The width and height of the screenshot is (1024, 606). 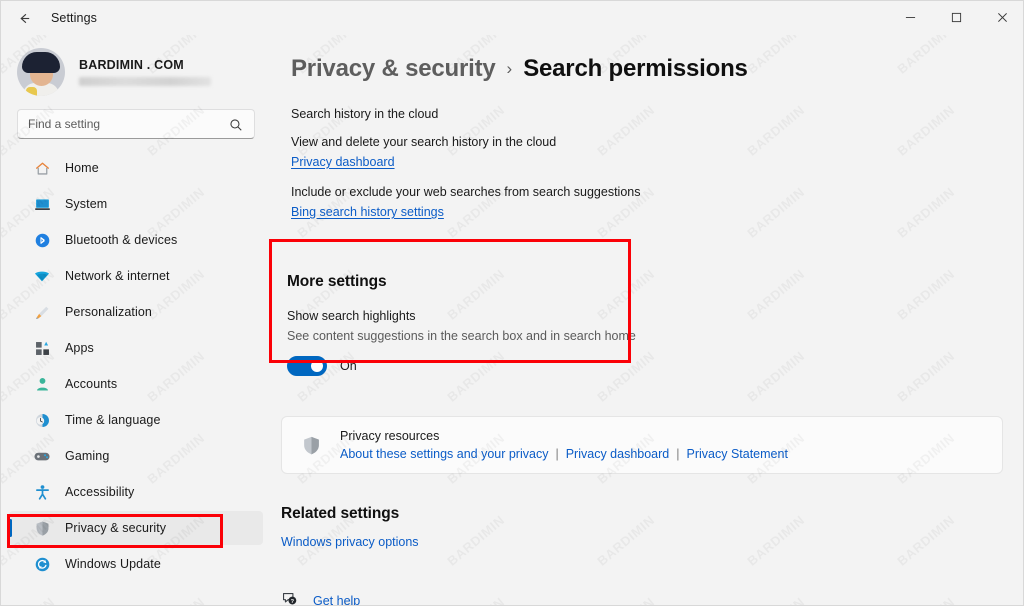 What do you see at coordinates (136, 492) in the screenshot?
I see `sidebar-item-accessibility: Accessibility` at bounding box center [136, 492].